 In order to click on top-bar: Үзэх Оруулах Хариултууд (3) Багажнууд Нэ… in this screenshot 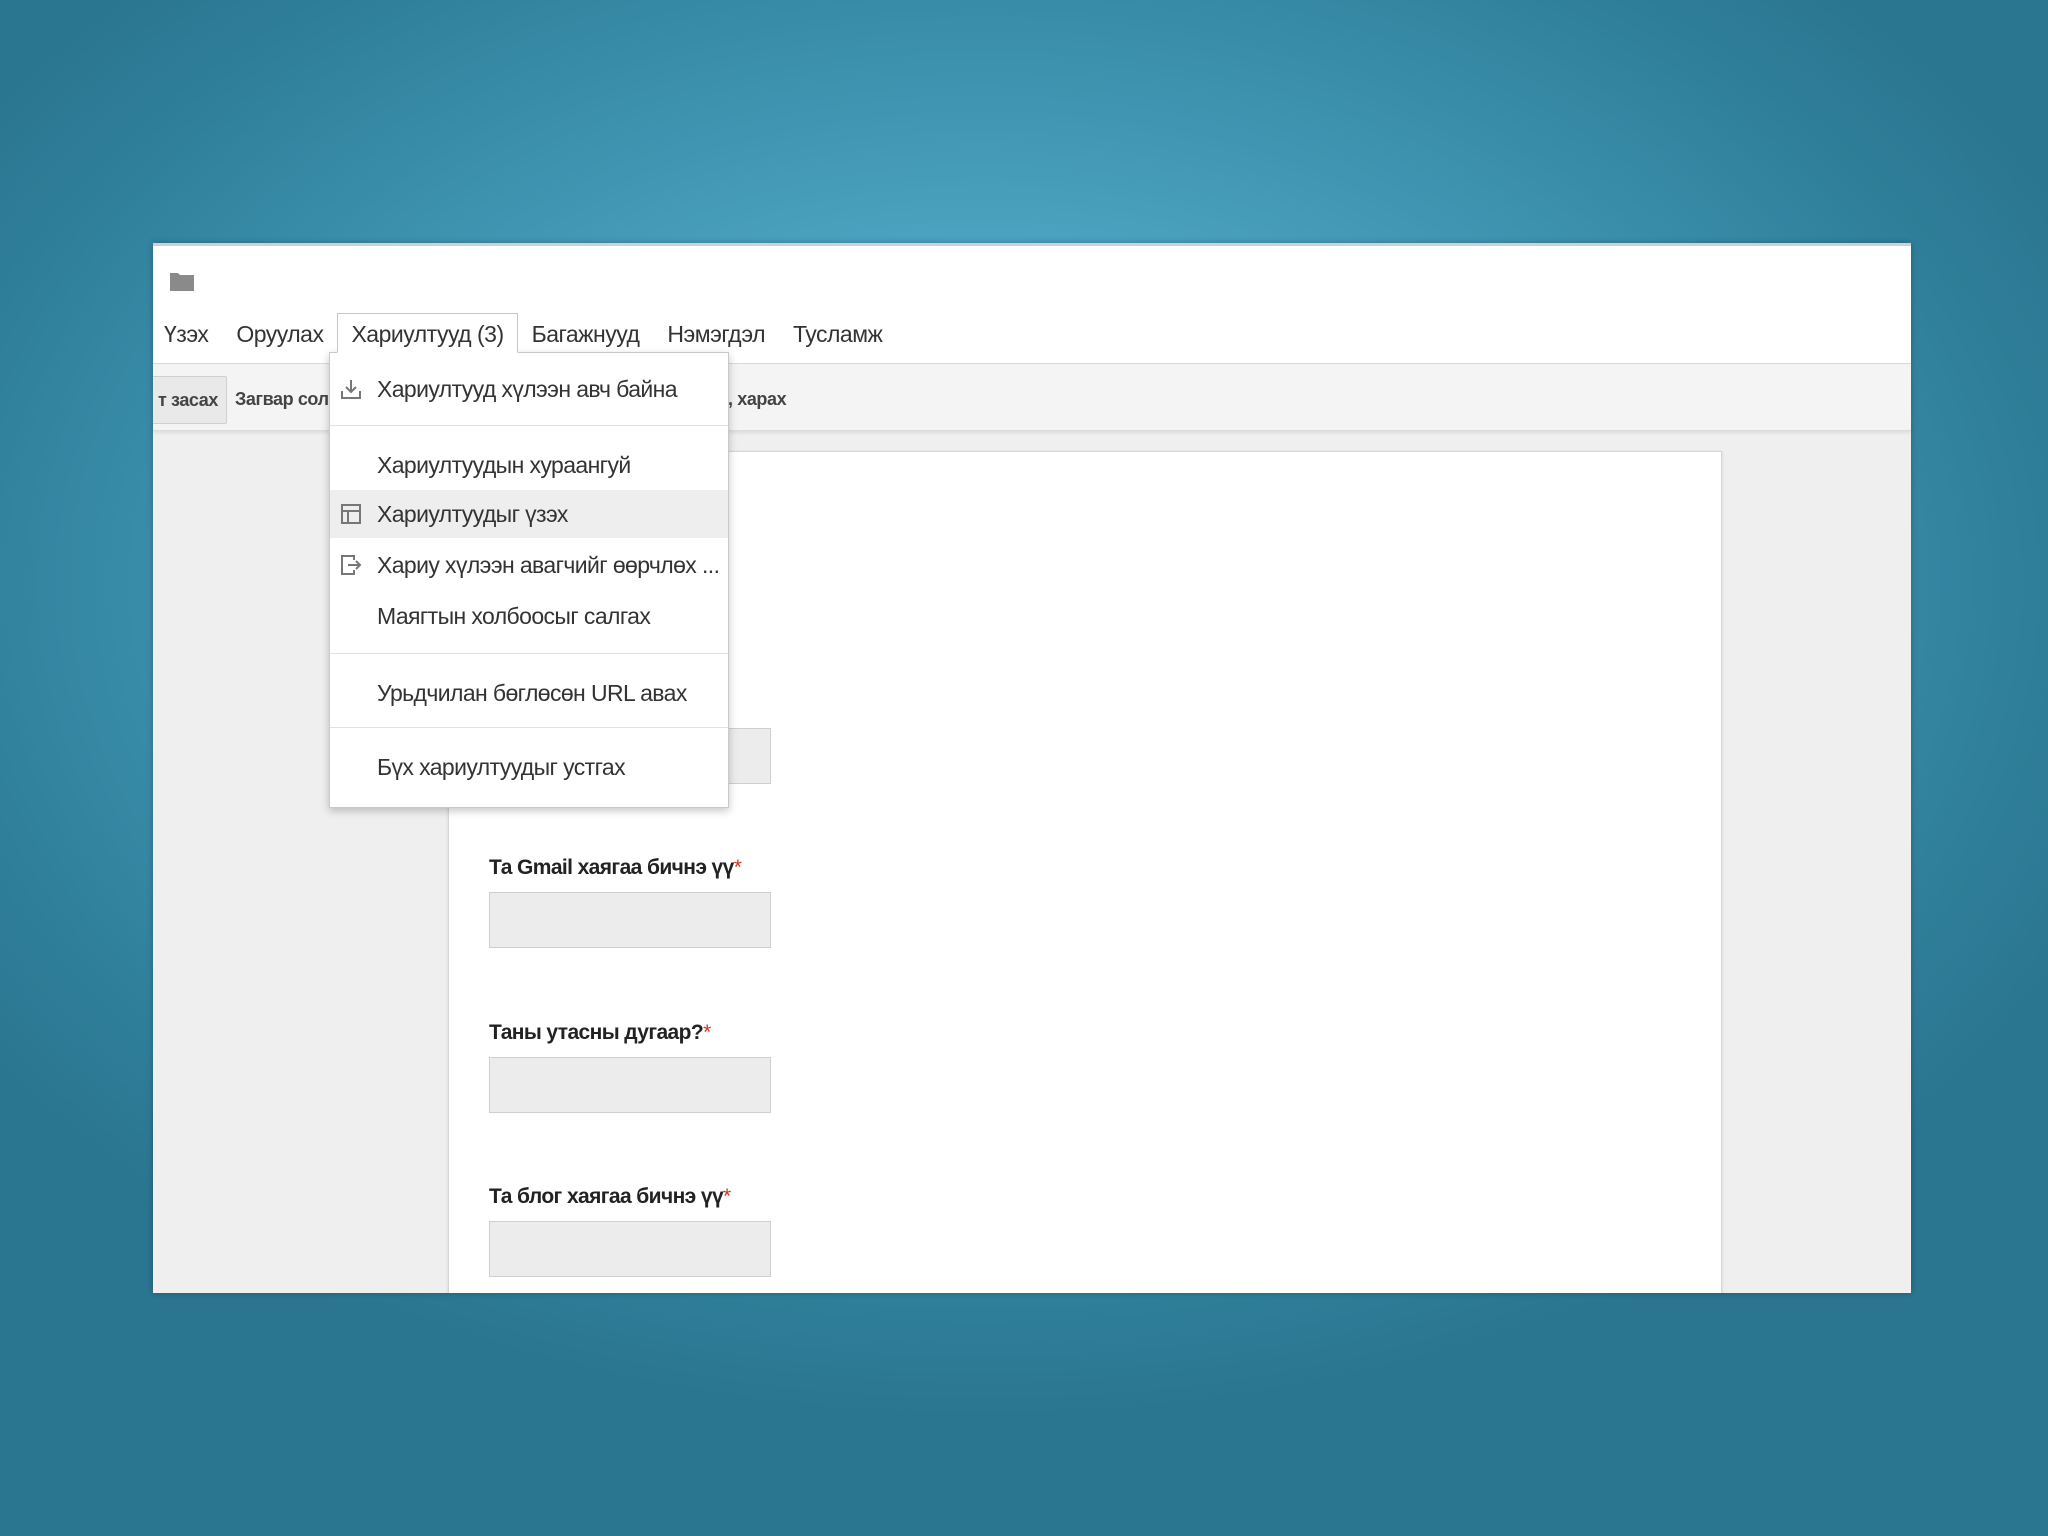, I will do `click(1032, 303)`.